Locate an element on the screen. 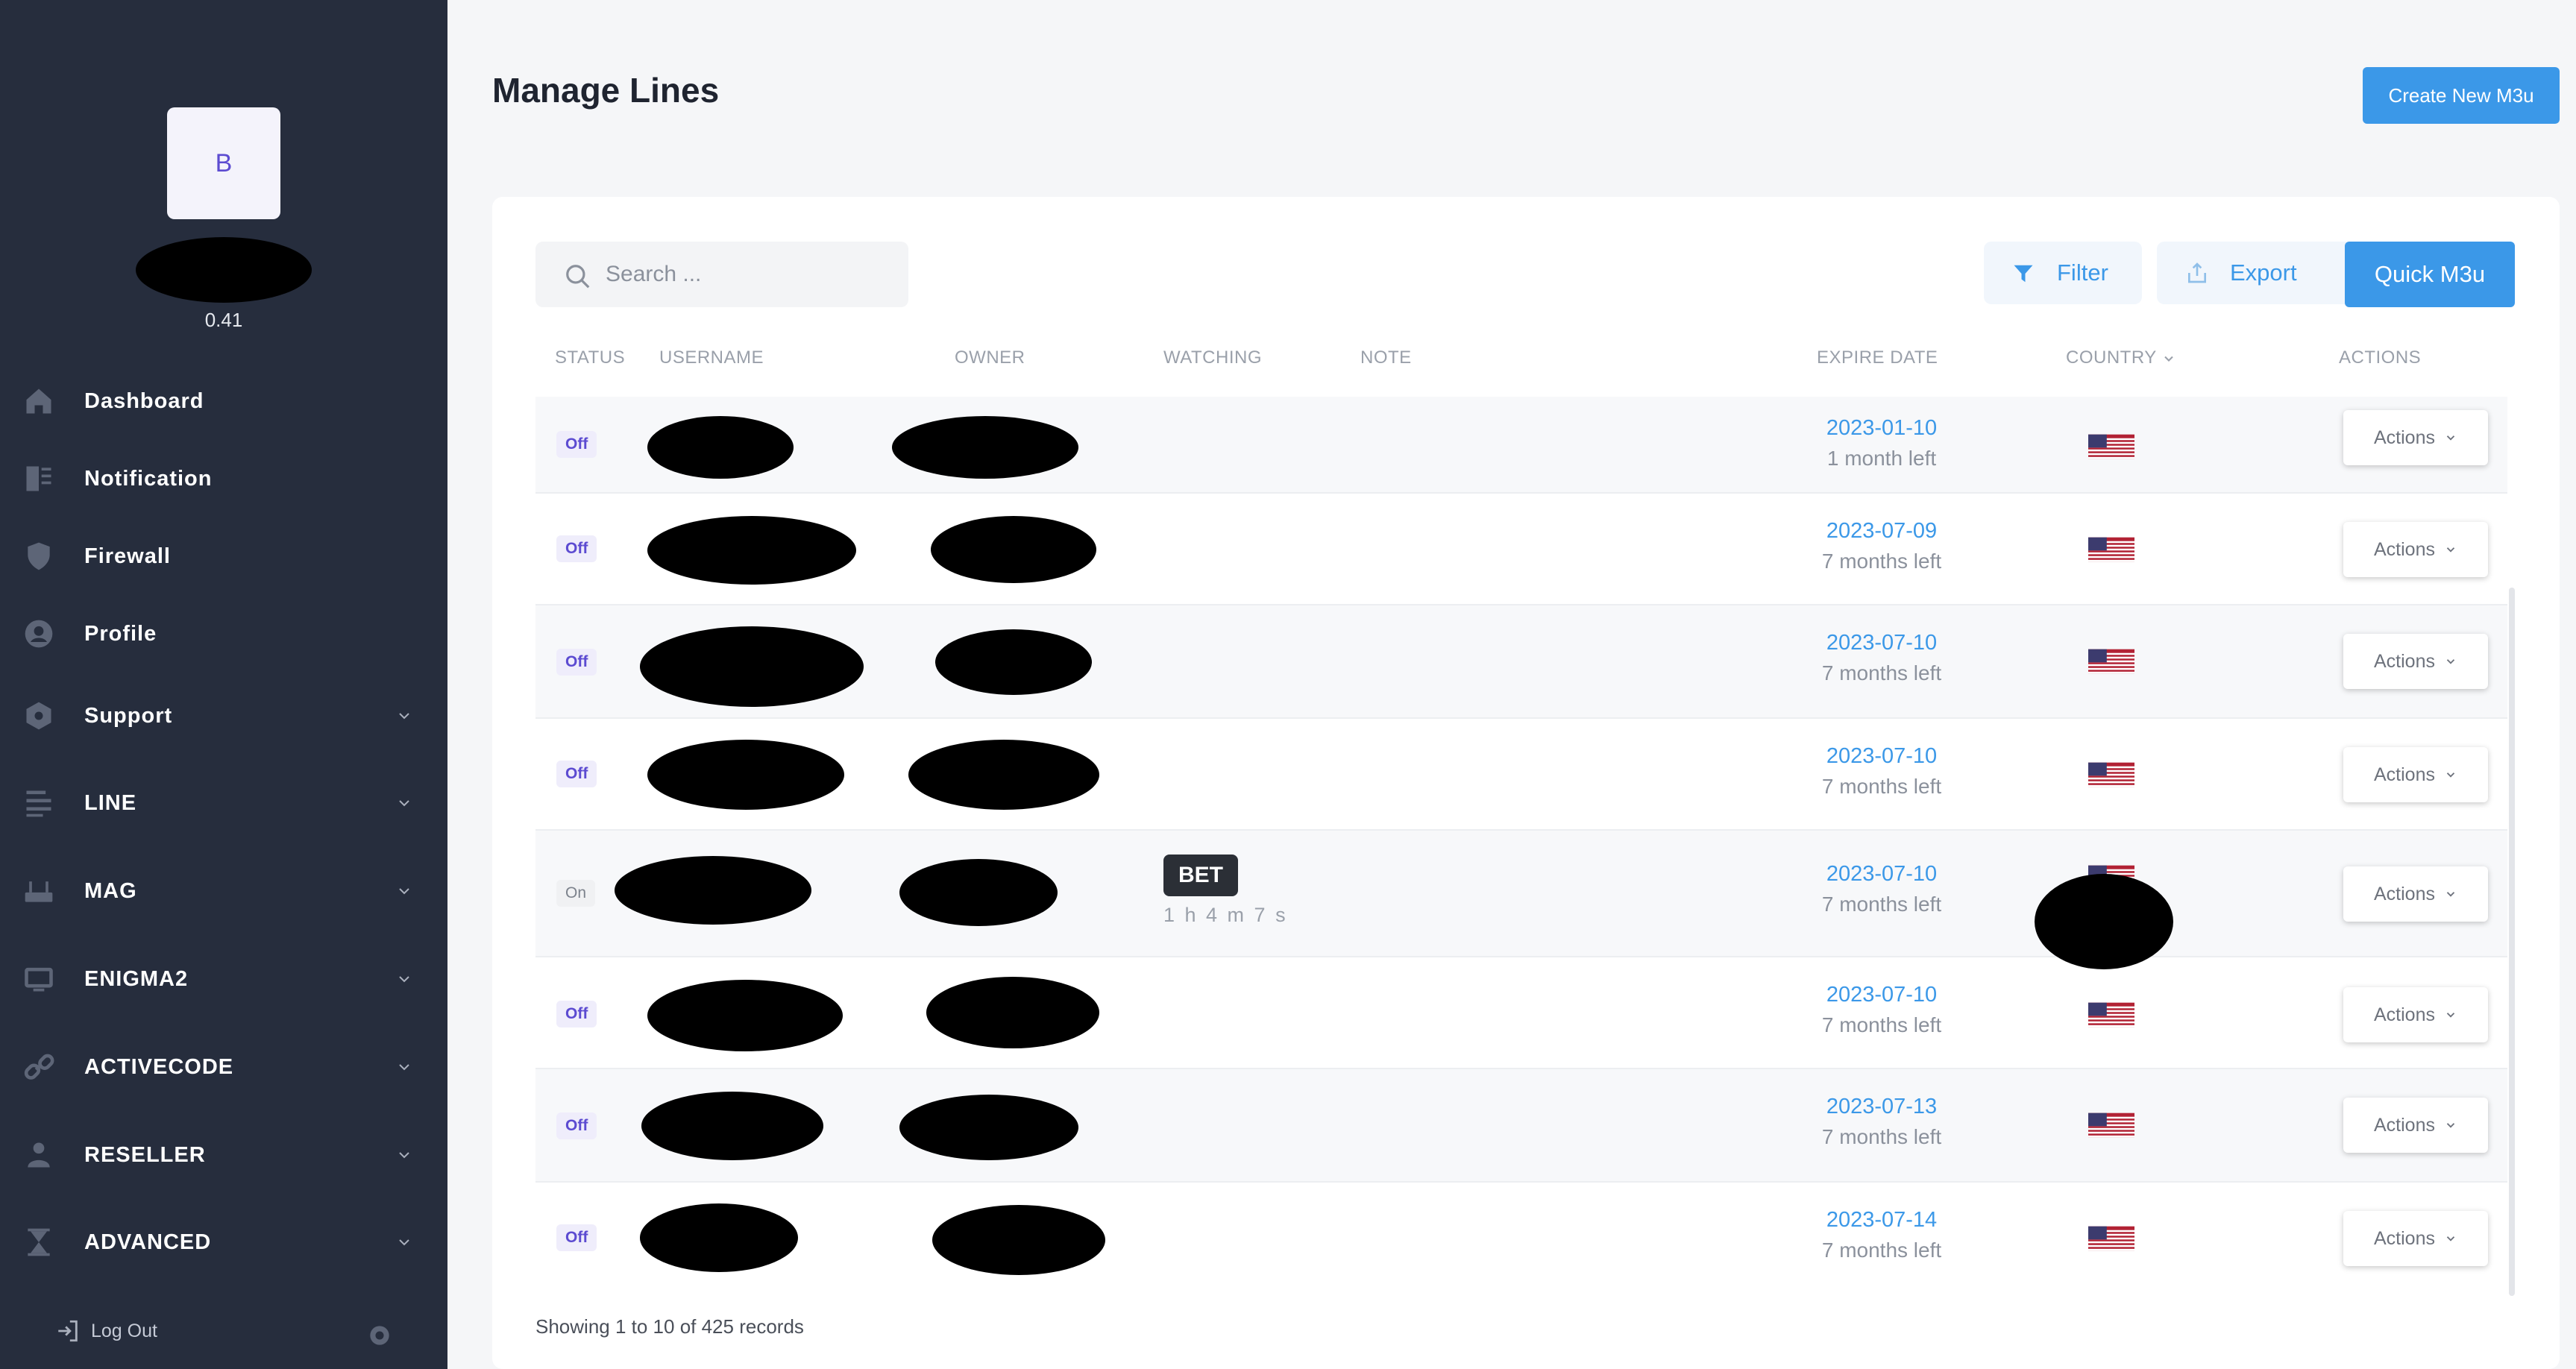 The image size is (2576, 1369). sidebar-item-firewall: Firewall is located at coordinates (224, 556).